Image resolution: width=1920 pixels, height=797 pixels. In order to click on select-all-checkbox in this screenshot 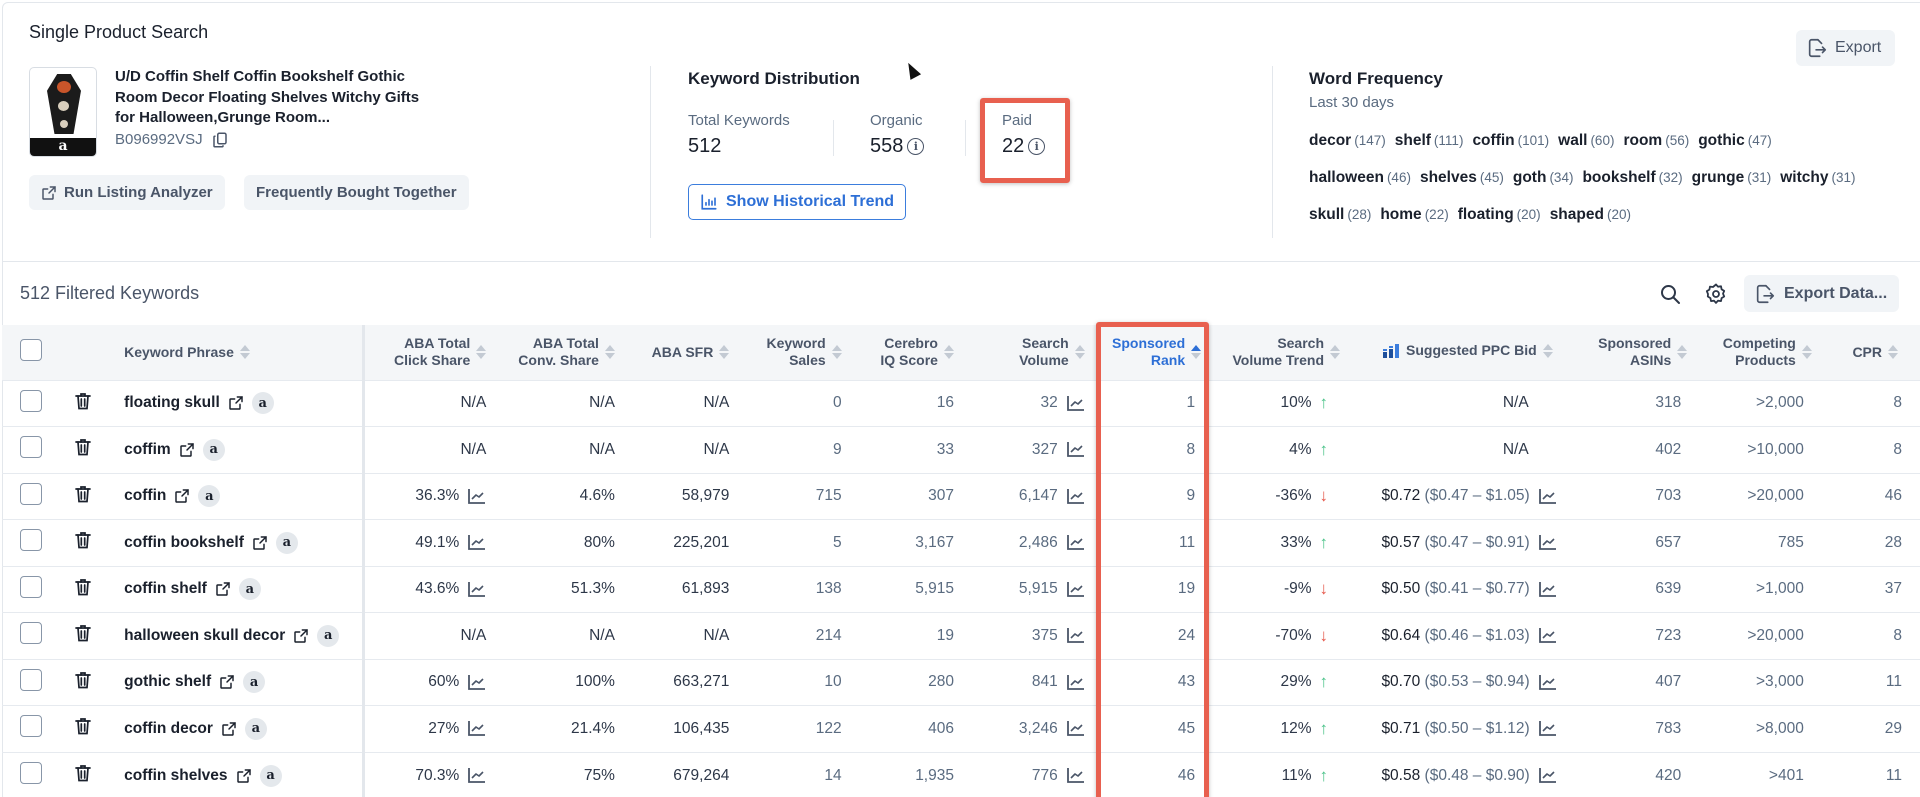, I will do `click(30, 350)`.